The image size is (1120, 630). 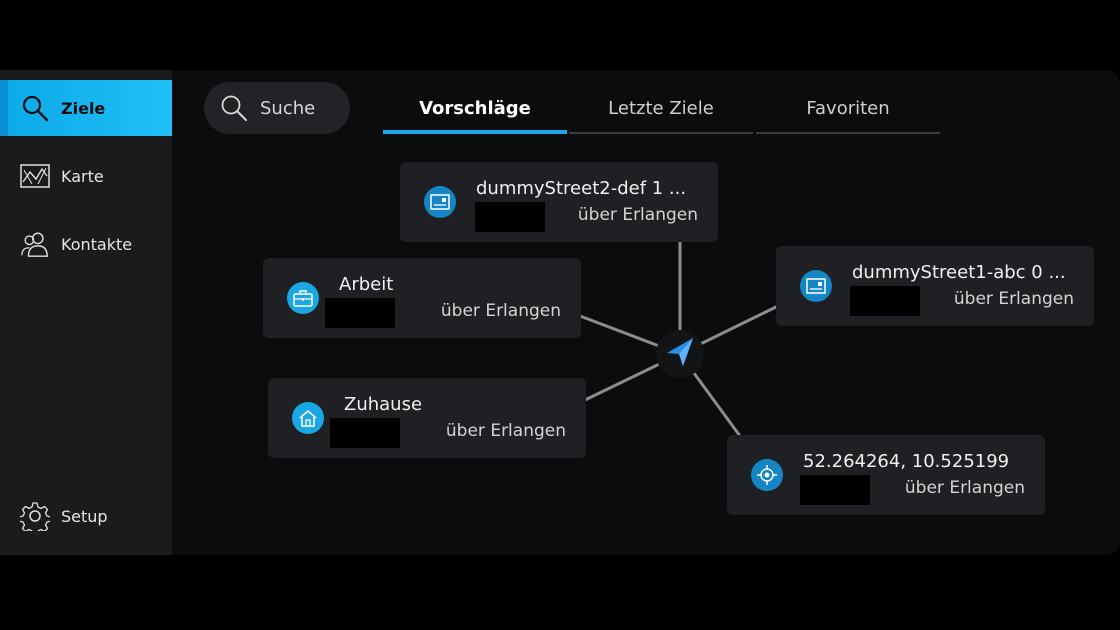 I want to click on tab-bar: Vorschläge Letzte Ziele Favoriten, so click(x=661, y=112).